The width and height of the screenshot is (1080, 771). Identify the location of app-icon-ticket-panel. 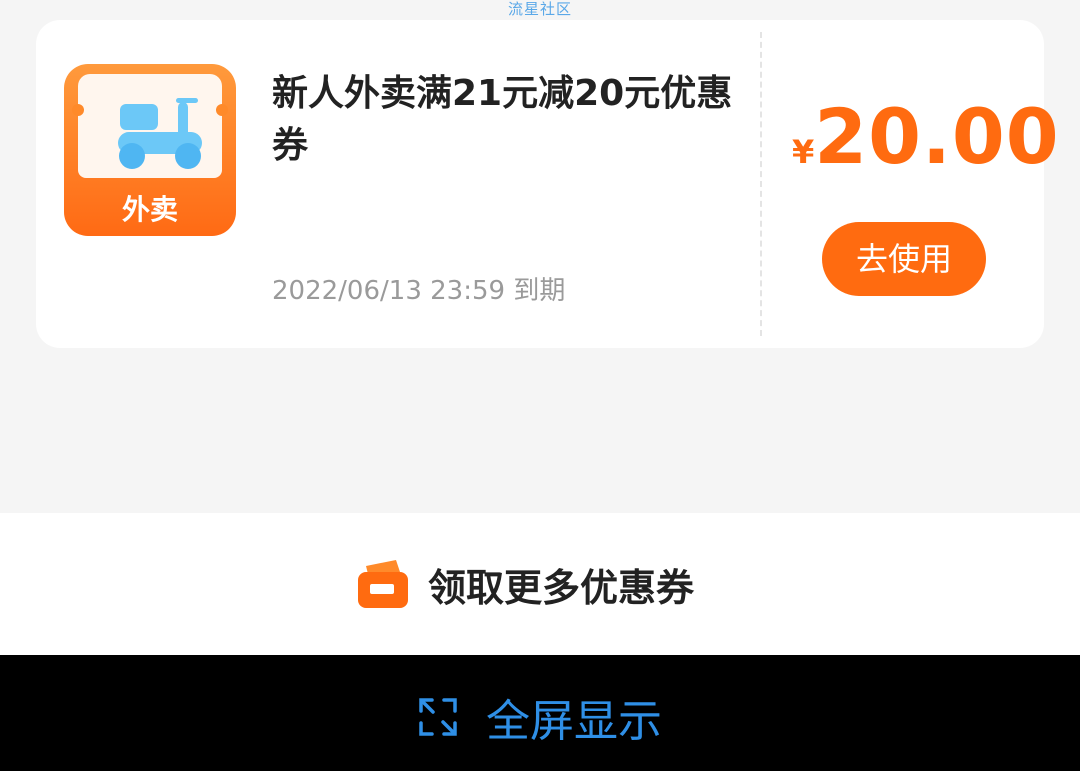
(150, 126).